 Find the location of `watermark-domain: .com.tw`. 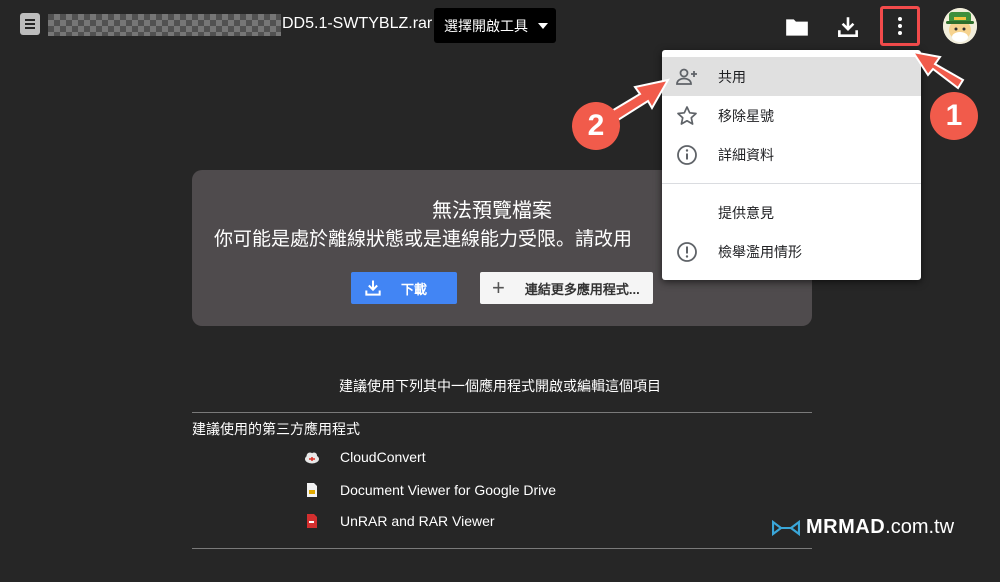

watermark-domain: .com.tw is located at coordinates (920, 527).